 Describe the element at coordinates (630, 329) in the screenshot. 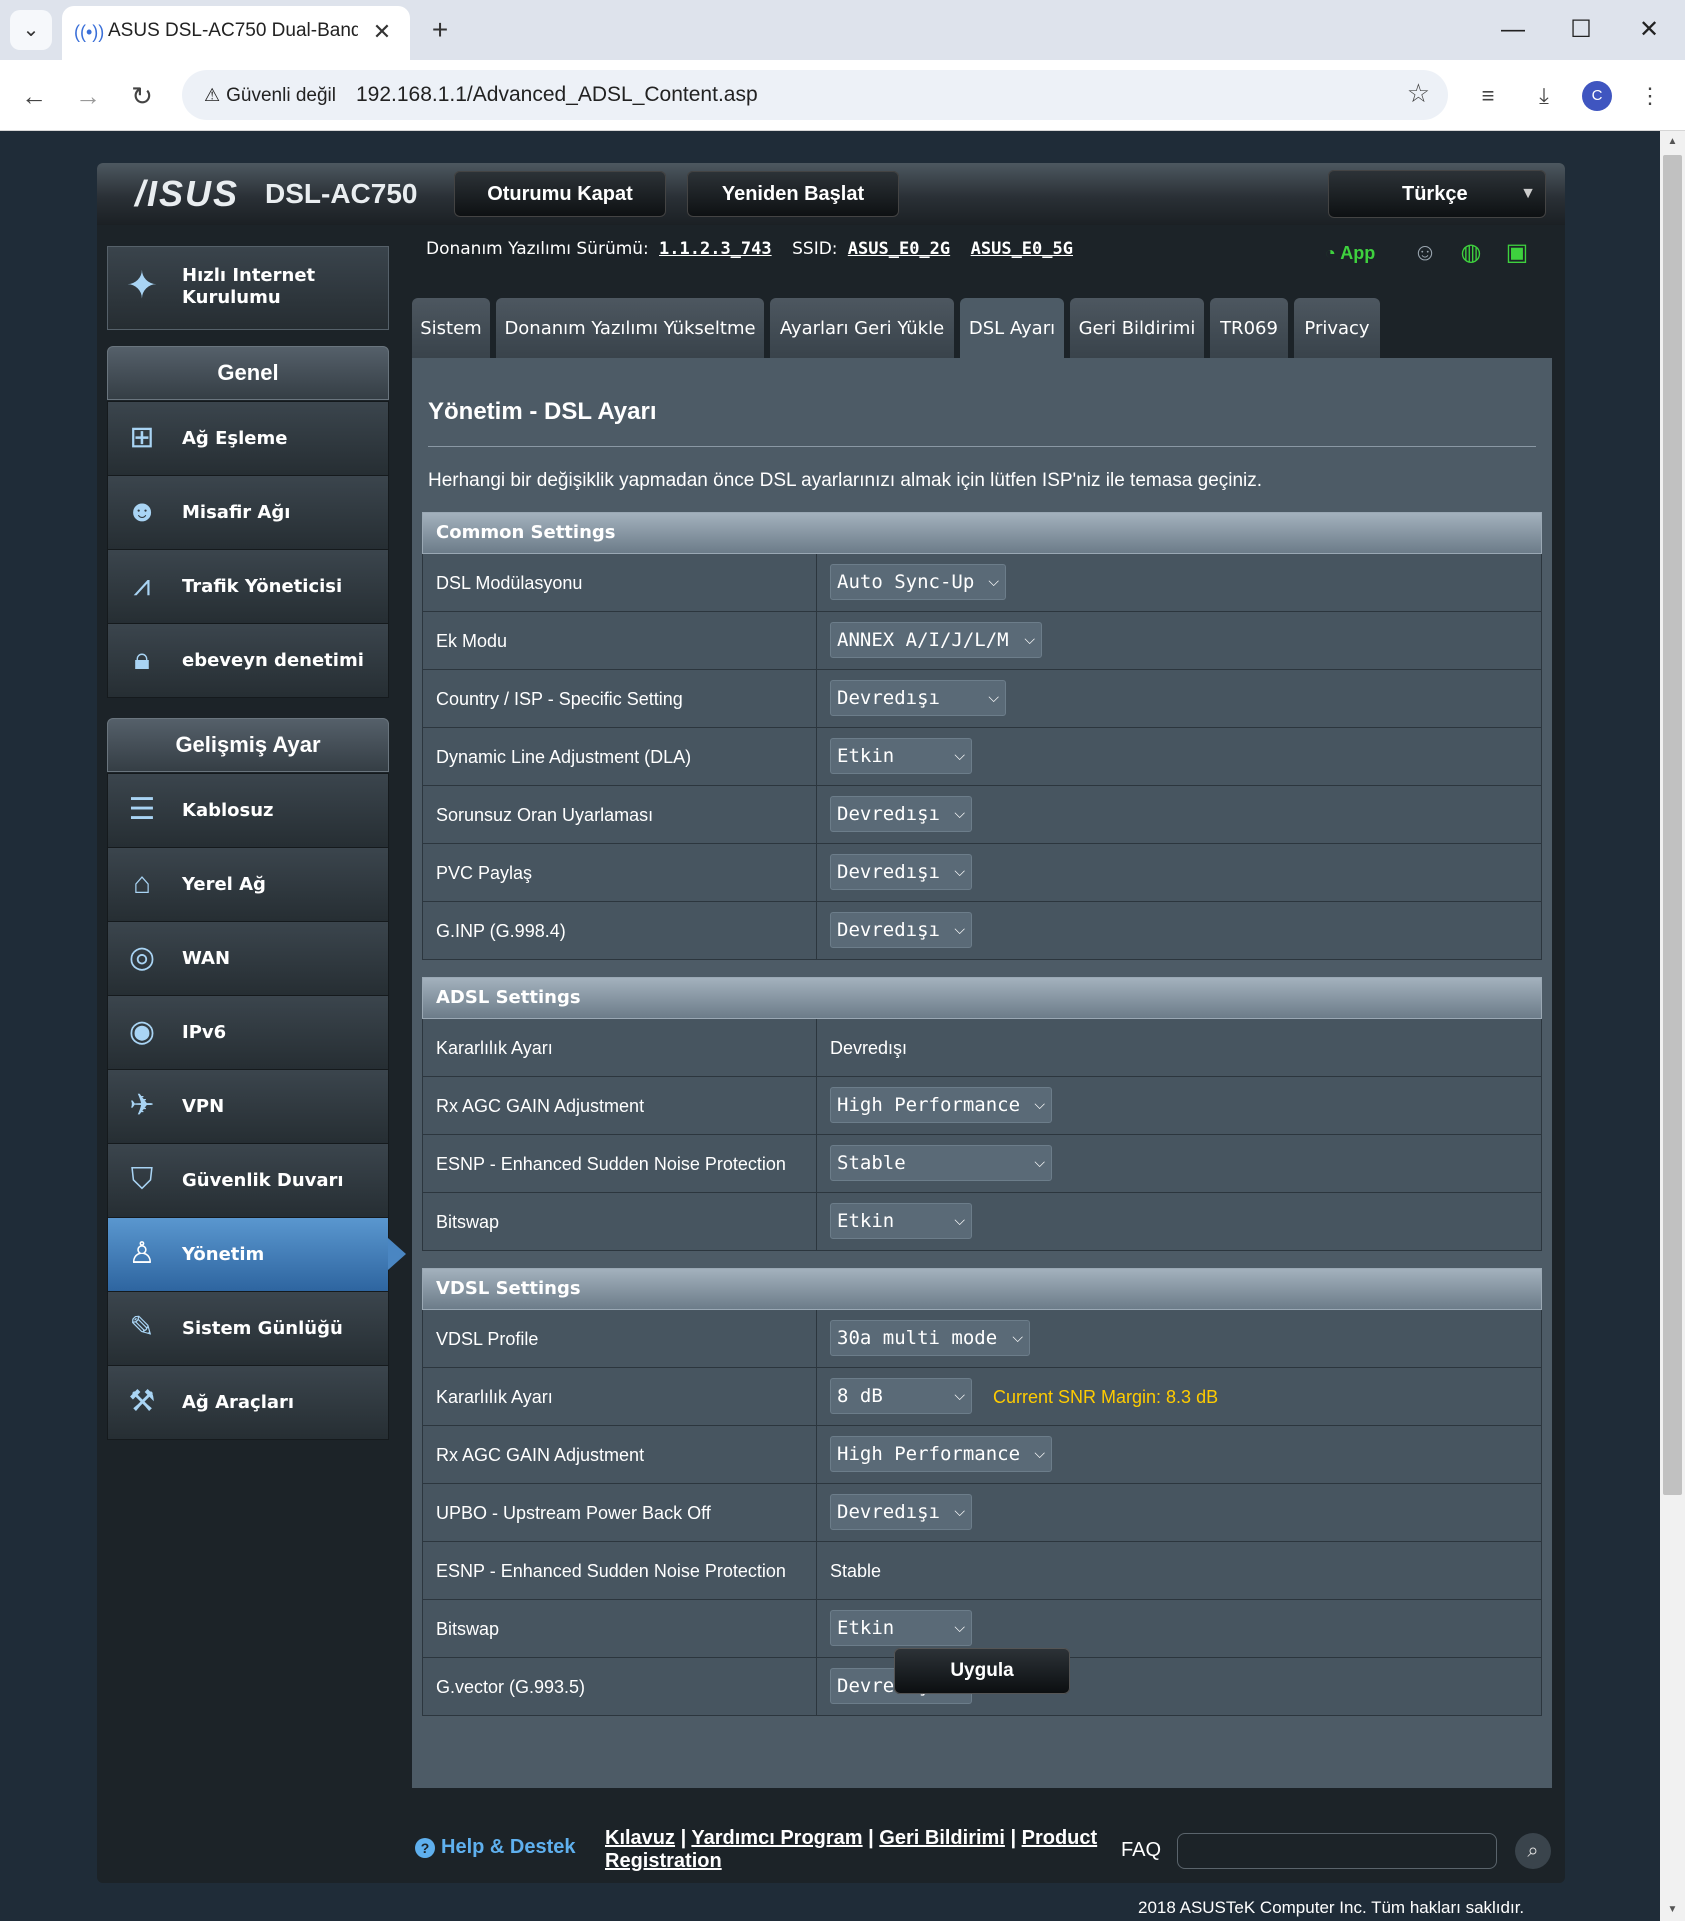

I see `tab-firmware-upgrade: Donanım Yazılımı Yükseltme` at that location.